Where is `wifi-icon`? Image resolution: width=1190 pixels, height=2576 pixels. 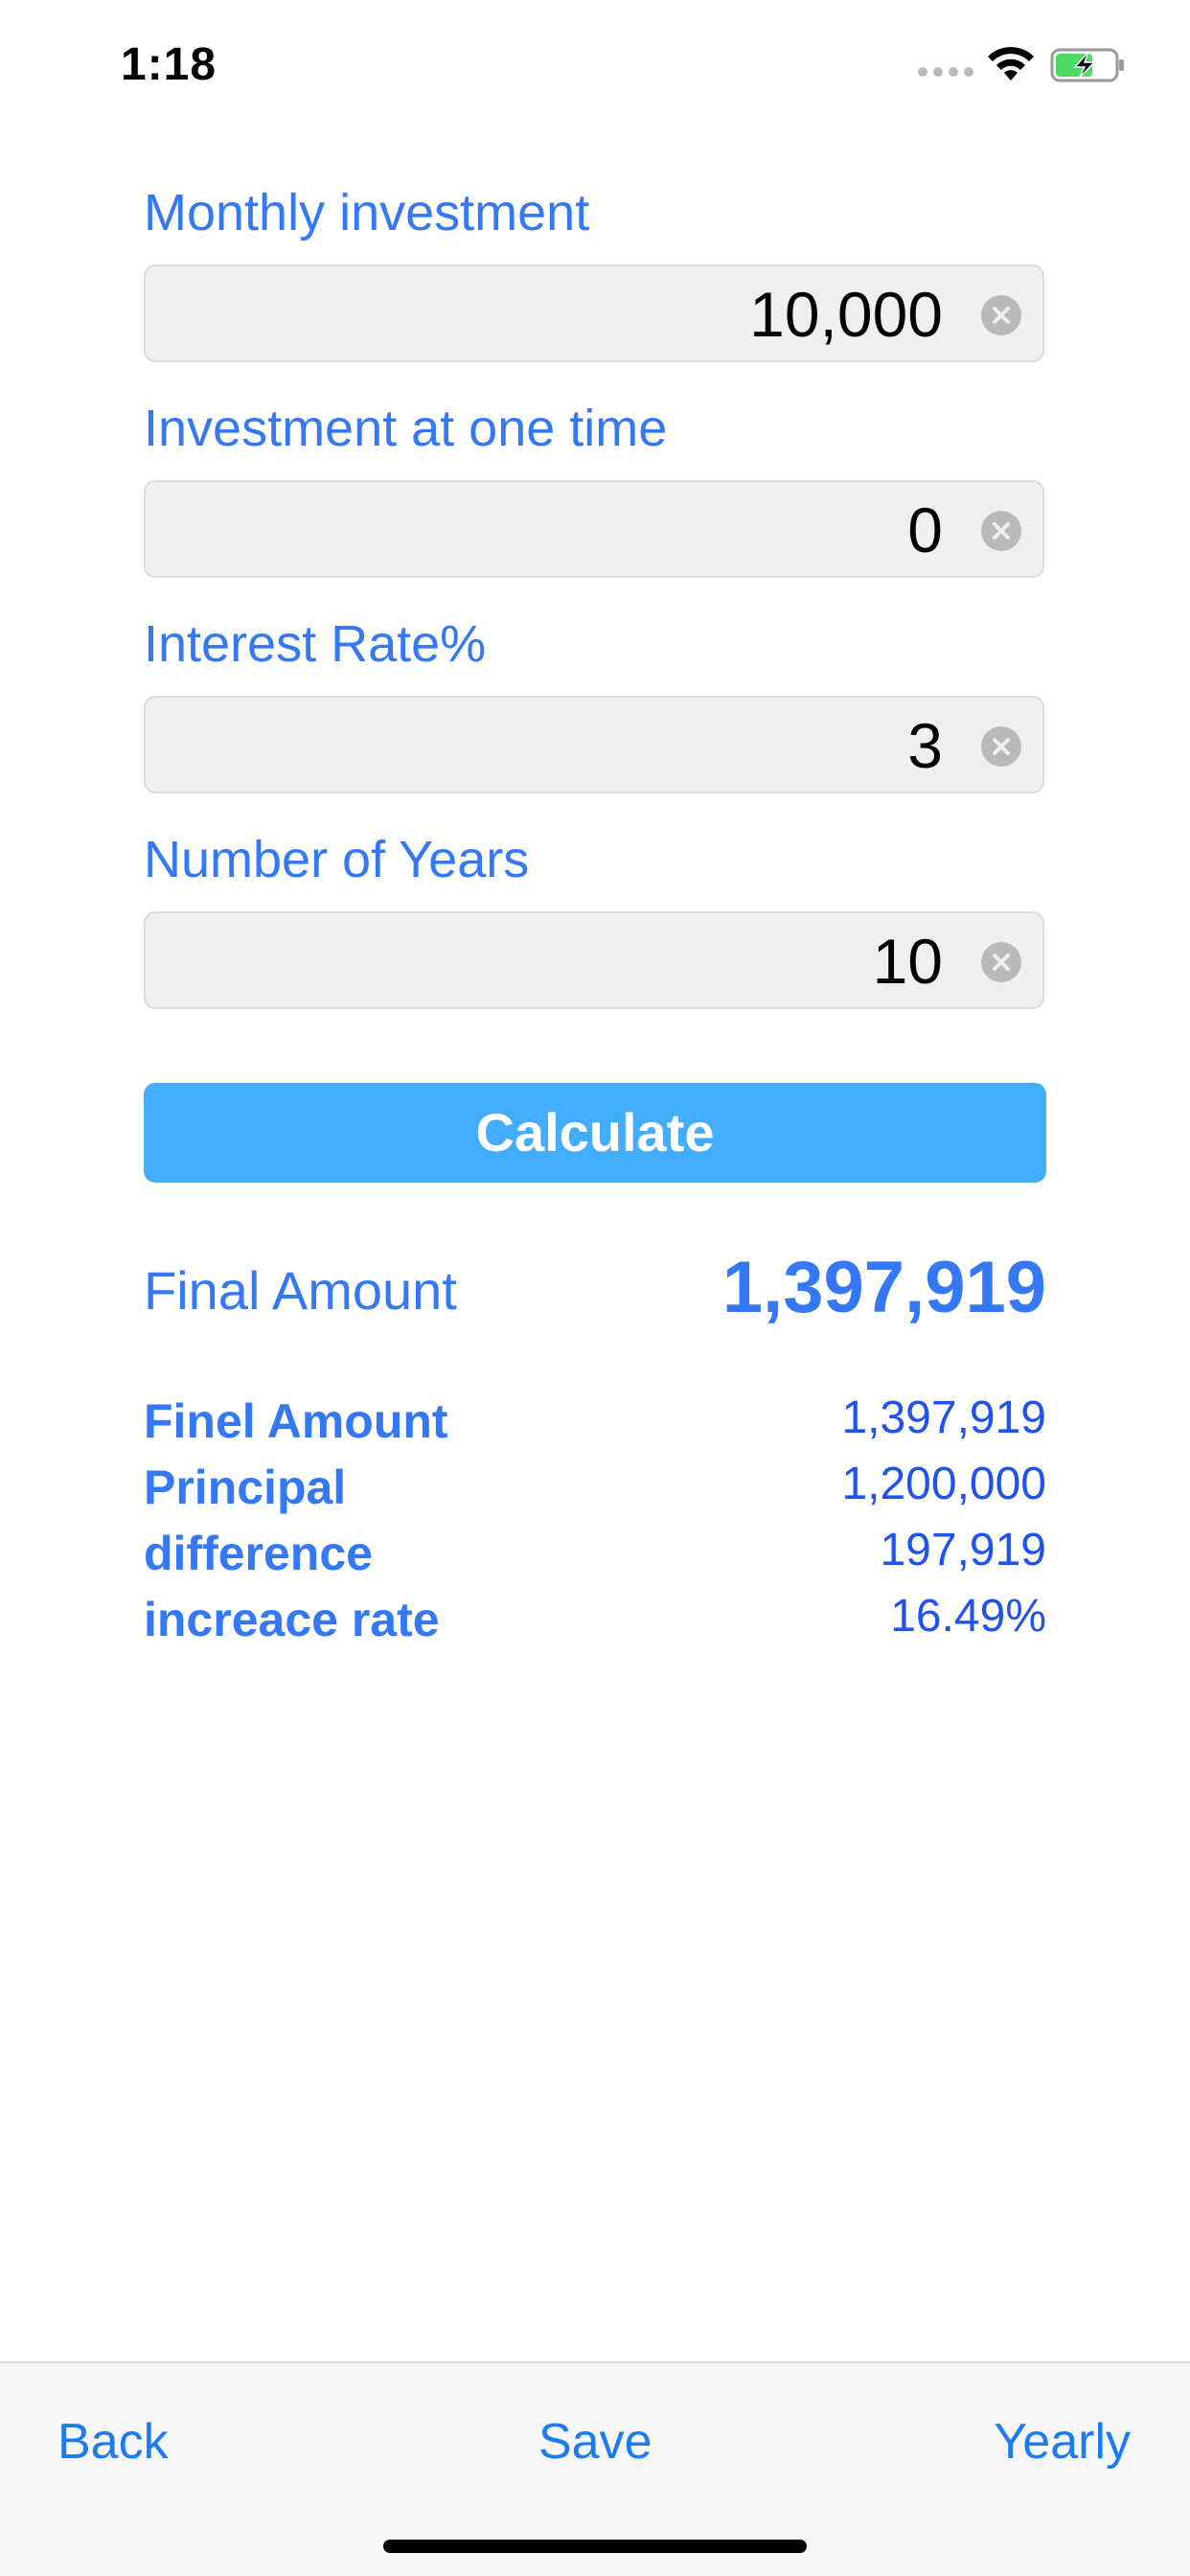 wifi-icon is located at coordinates (1011, 63).